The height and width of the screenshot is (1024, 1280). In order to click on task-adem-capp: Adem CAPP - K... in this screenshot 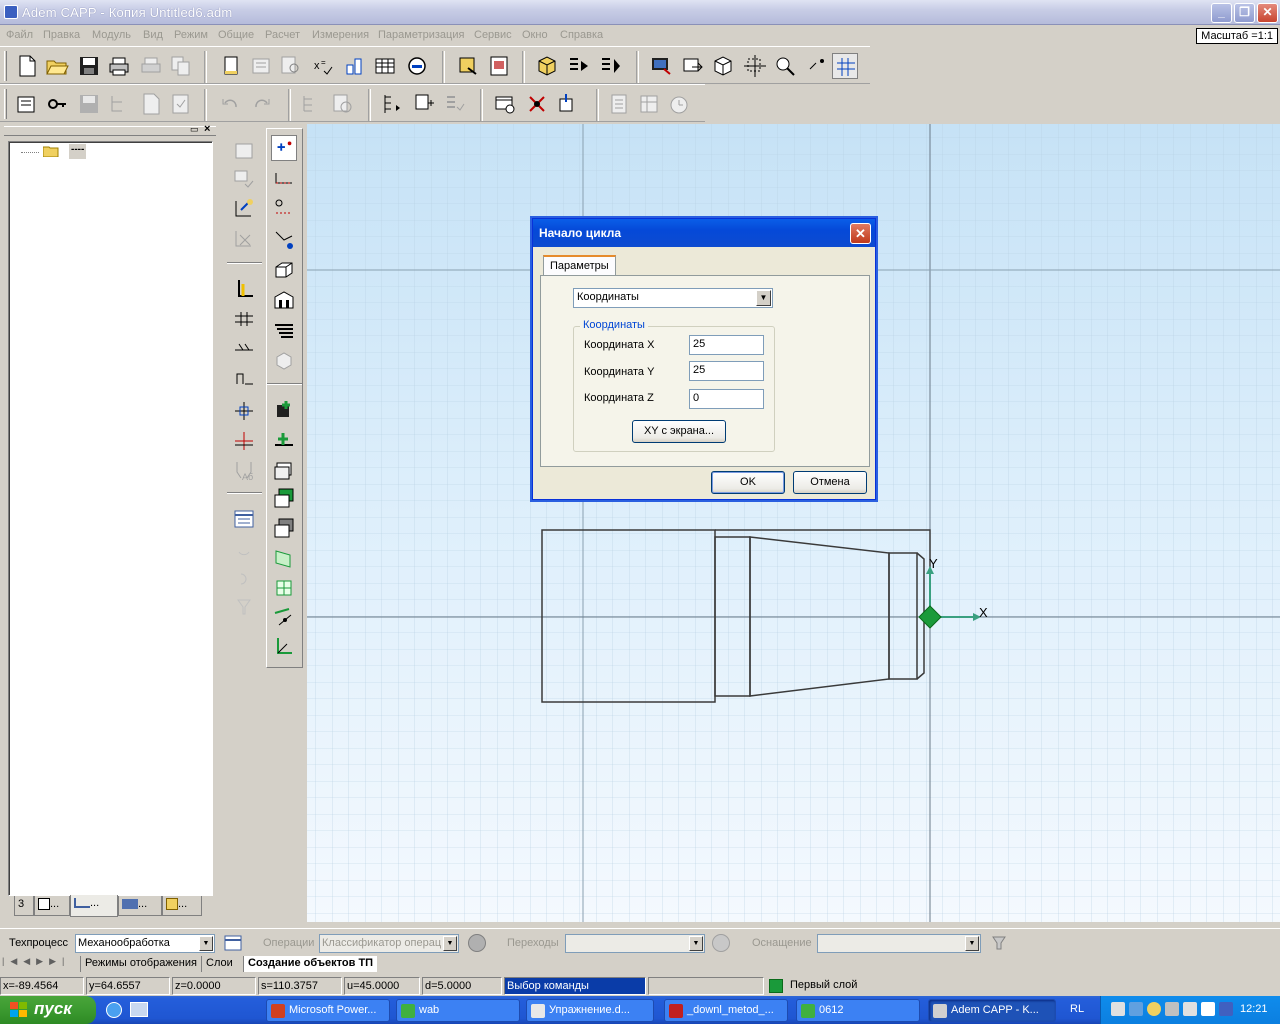, I will do `click(992, 1010)`.